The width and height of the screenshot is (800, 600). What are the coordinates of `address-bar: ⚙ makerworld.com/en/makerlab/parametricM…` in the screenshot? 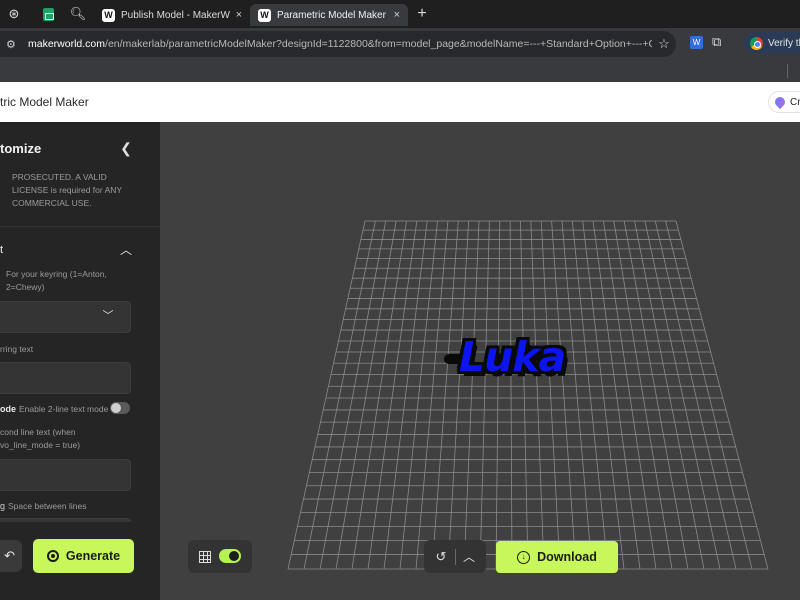 It's located at (338, 44).